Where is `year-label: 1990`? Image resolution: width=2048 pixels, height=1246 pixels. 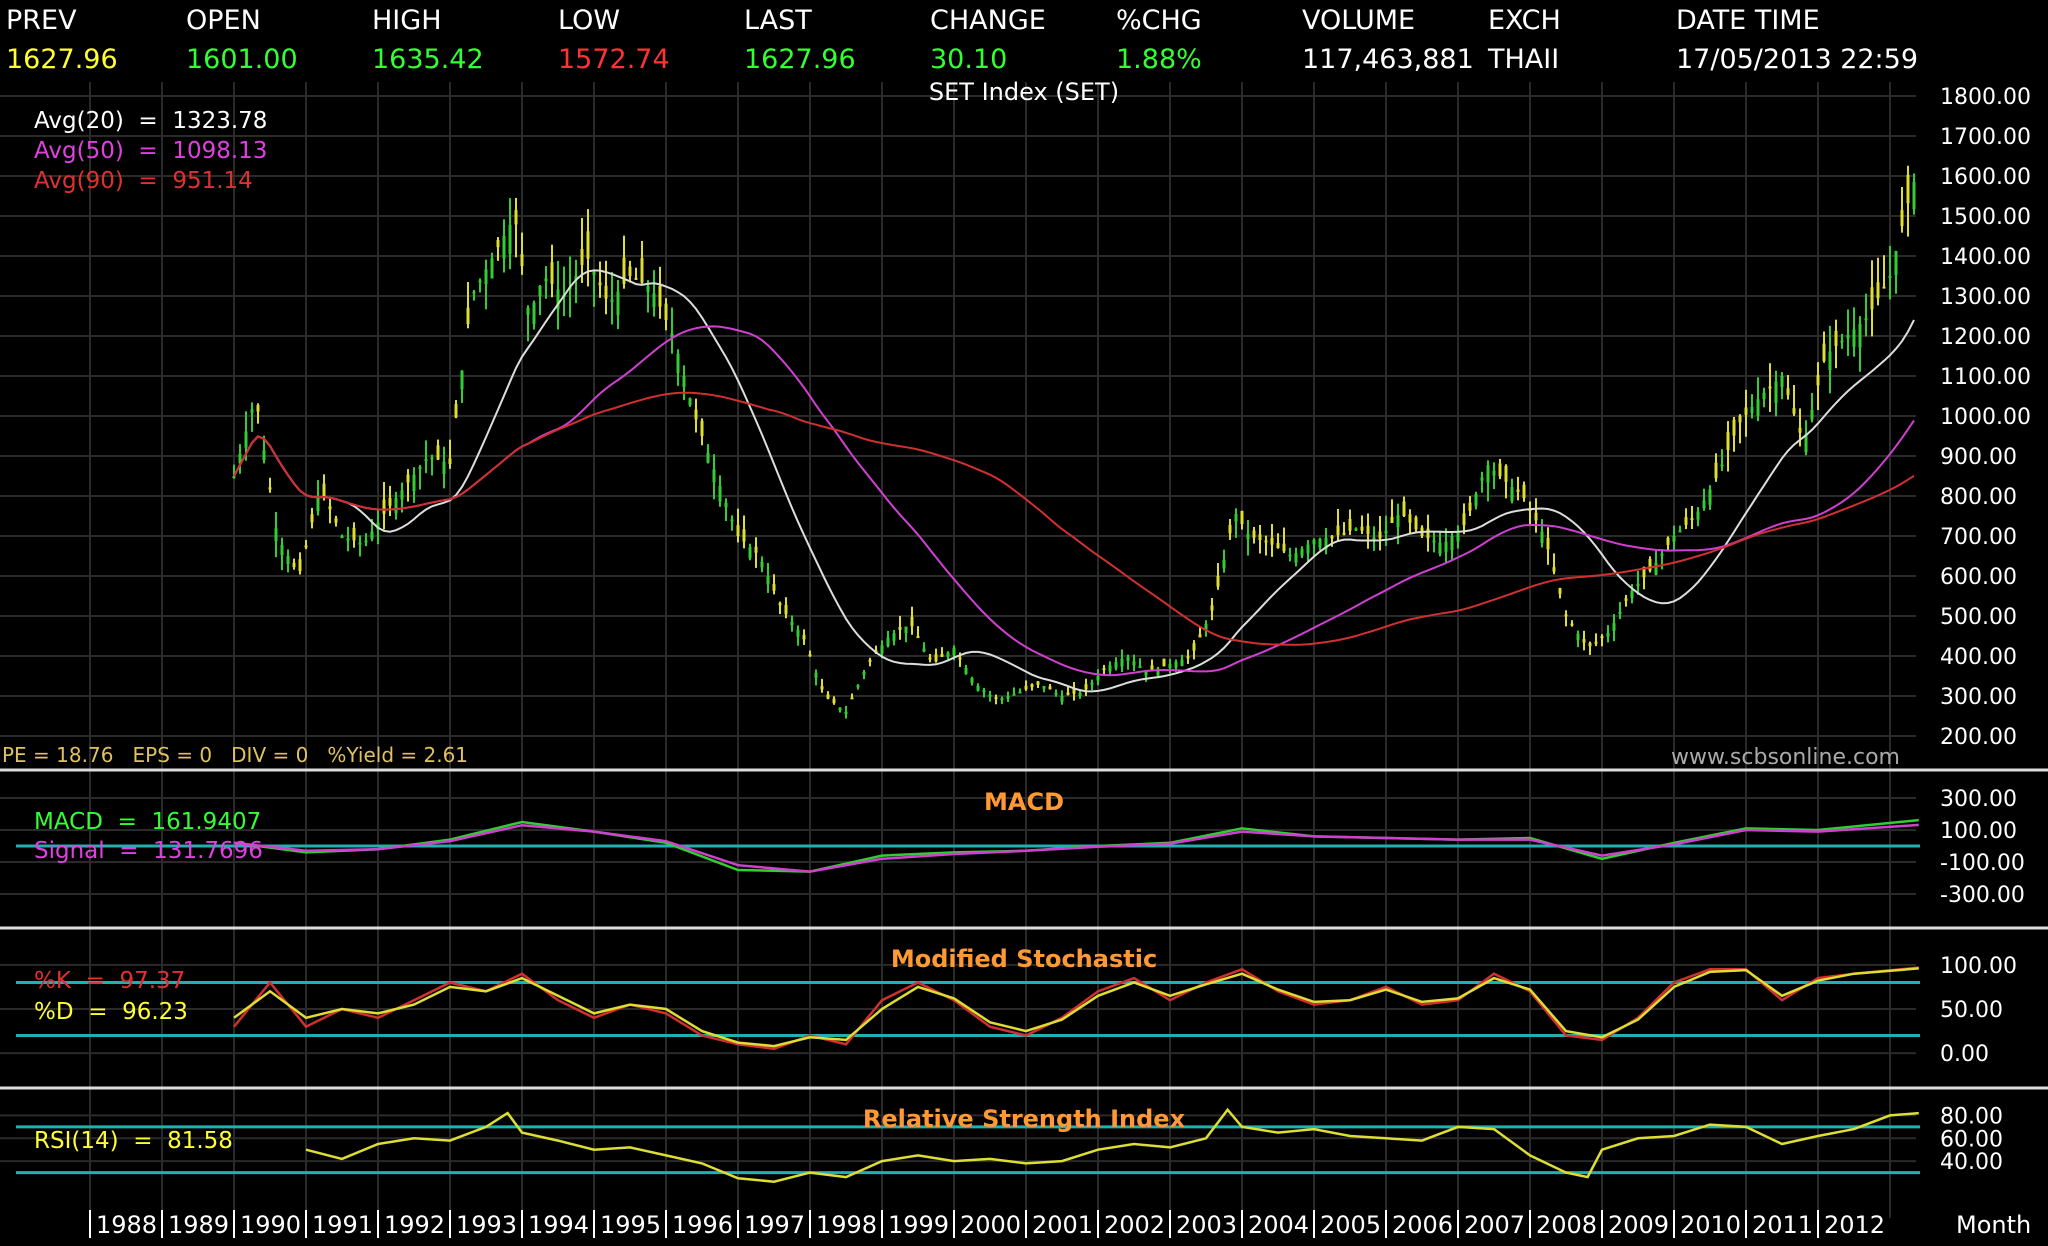 year-label: 1990 is located at coordinates (270, 1225).